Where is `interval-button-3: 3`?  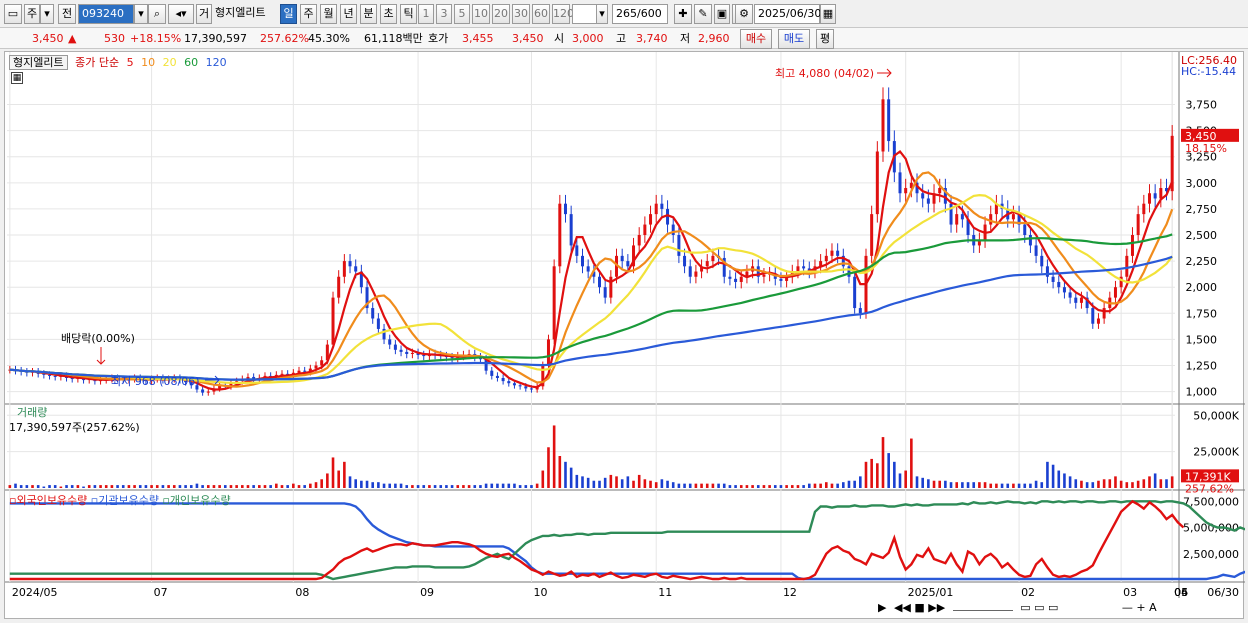
interval-button-3: 3 is located at coordinates (444, 14).